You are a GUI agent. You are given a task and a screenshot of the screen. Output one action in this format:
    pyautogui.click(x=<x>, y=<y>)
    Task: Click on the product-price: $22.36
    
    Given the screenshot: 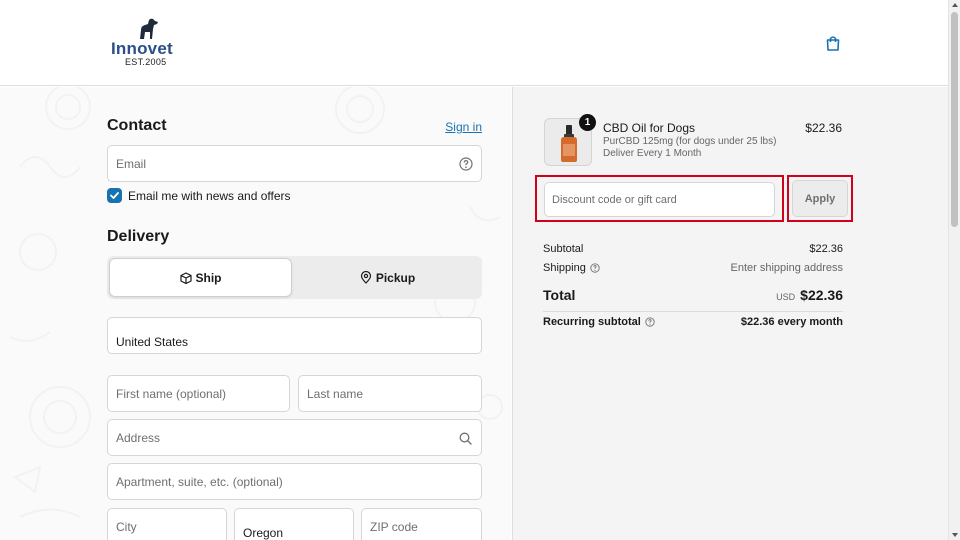 What is the action you would take?
    pyautogui.click(x=823, y=128)
    